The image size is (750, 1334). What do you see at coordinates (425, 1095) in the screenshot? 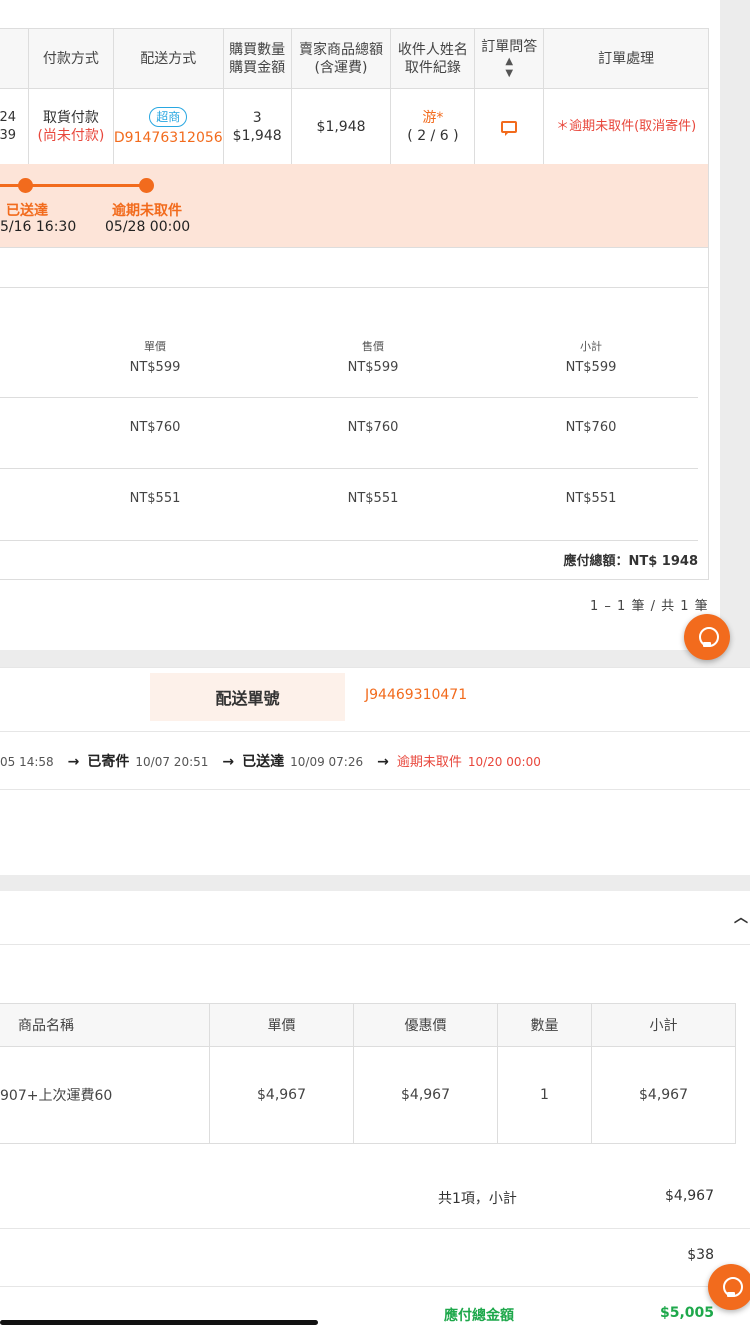
I see `product-discount-price: $4,967` at bounding box center [425, 1095].